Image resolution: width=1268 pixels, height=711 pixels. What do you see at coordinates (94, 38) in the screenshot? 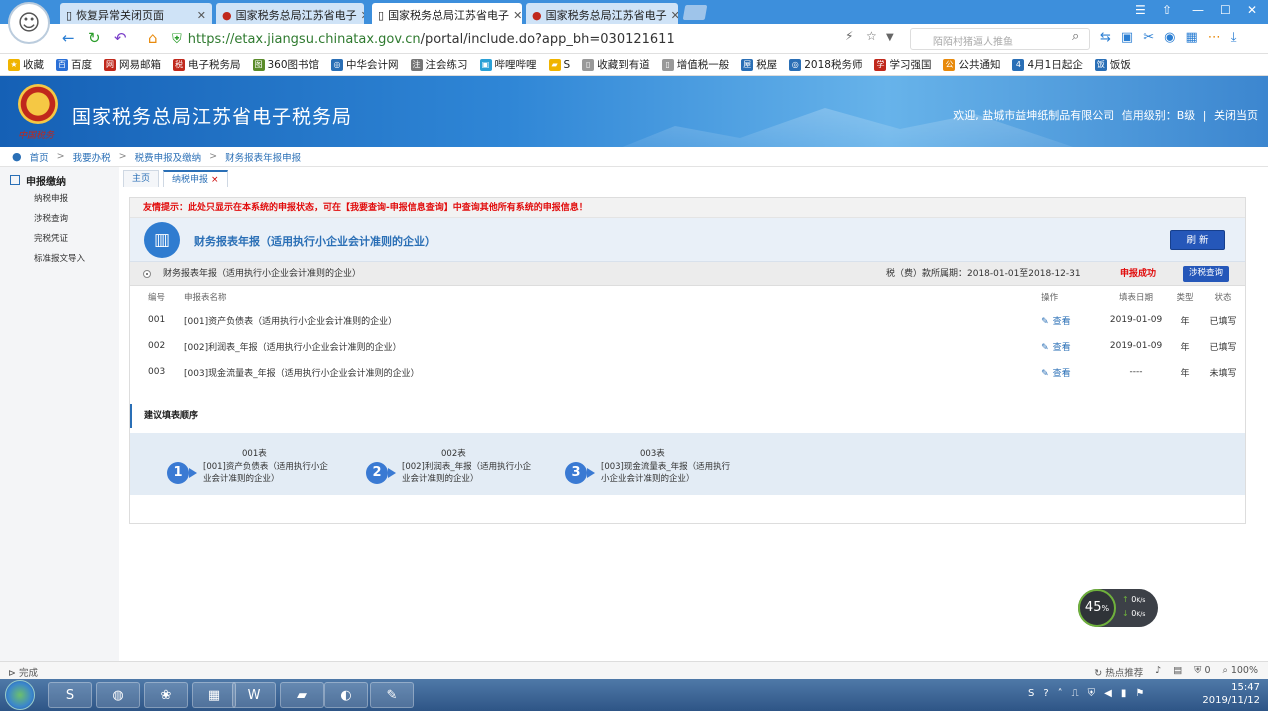
I see `reload-icon: ↻` at bounding box center [94, 38].